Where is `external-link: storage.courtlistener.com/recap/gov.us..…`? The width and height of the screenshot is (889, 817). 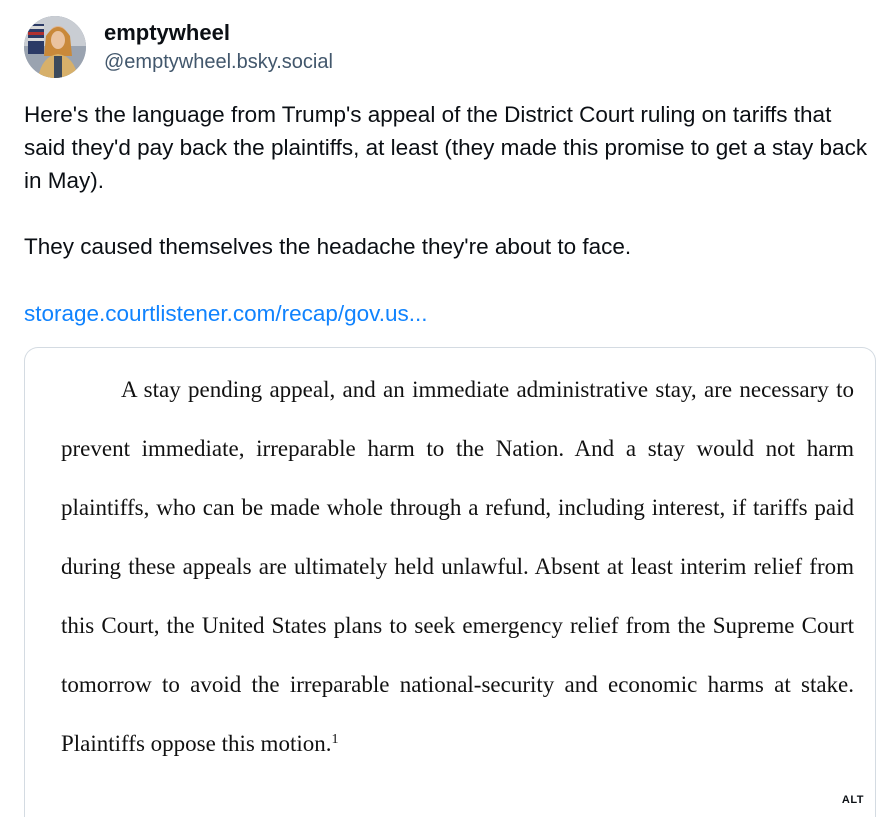
external-link: storage.courtlistener.com/recap/gov.us..… is located at coordinates (226, 313).